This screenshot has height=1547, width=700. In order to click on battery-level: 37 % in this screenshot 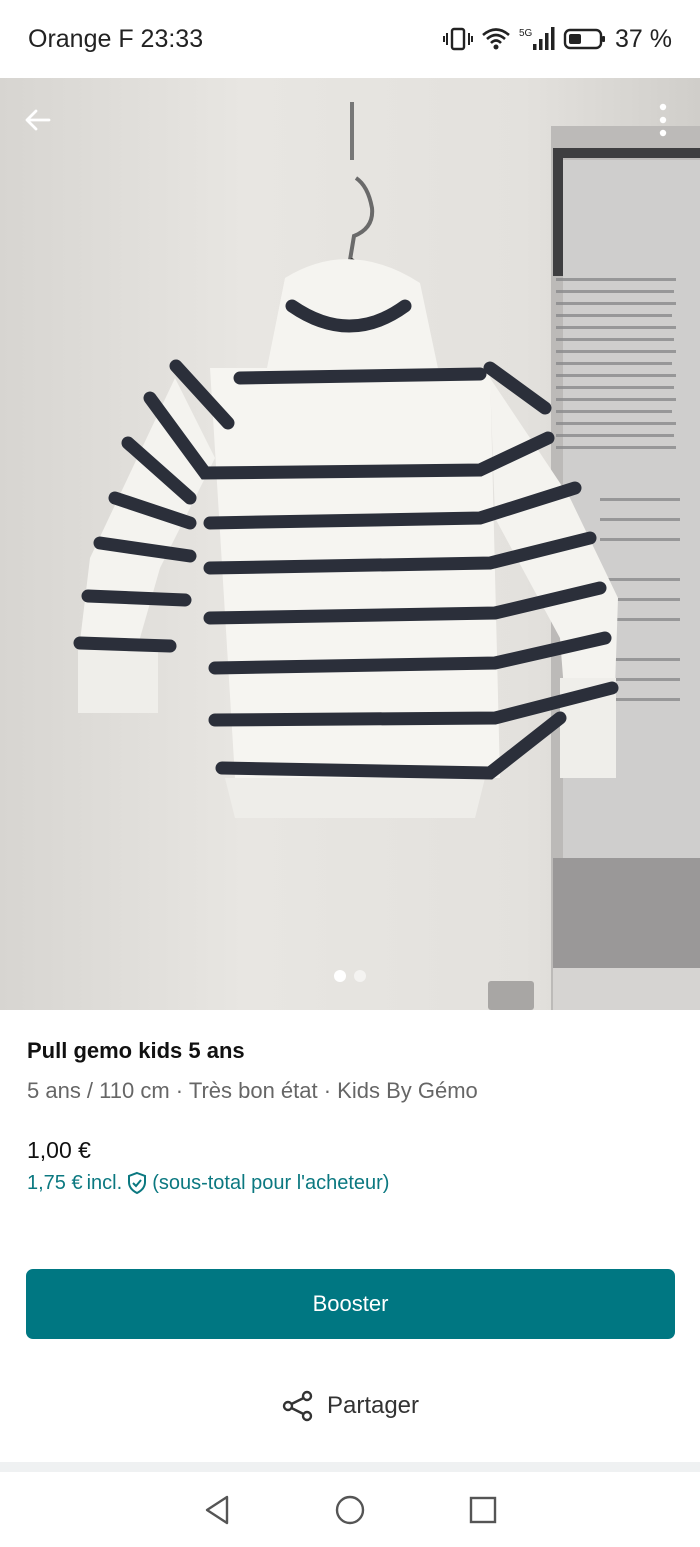, I will do `click(643, 38)`.